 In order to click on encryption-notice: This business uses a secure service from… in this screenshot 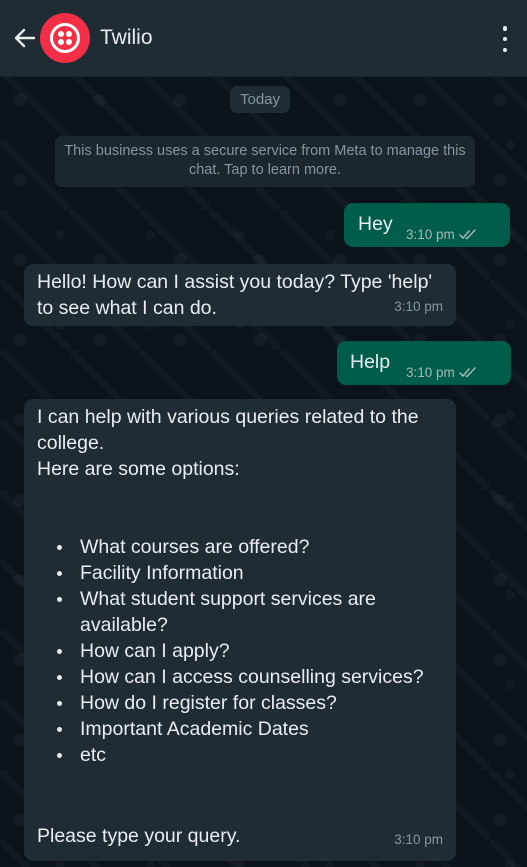, I will do `click(265, 161)`.